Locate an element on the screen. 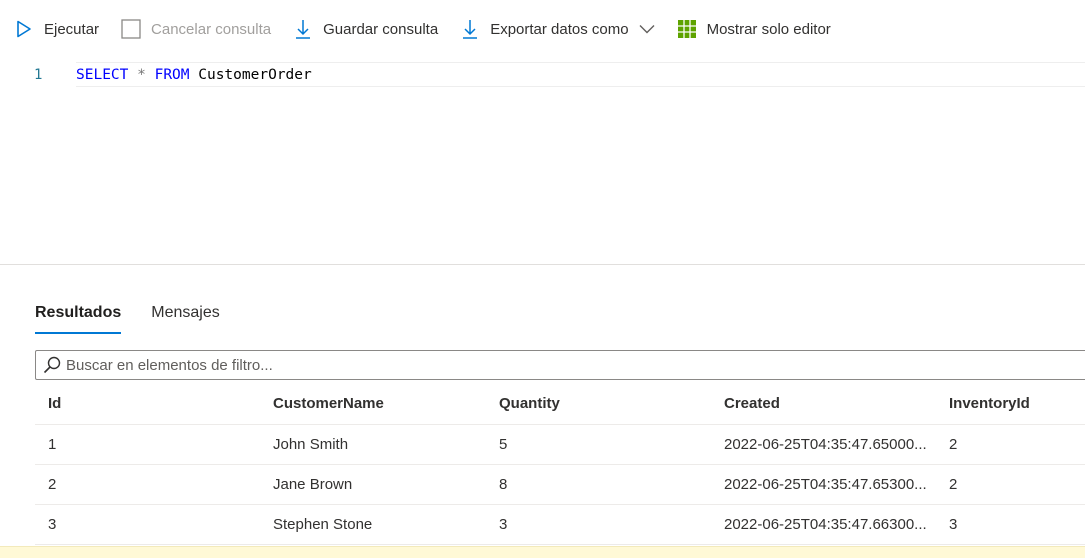 This screenshot has height=558, width=1085. editor-line: 1 SELECT * FROM CustomerOrder is located at coordinates (542, 74).